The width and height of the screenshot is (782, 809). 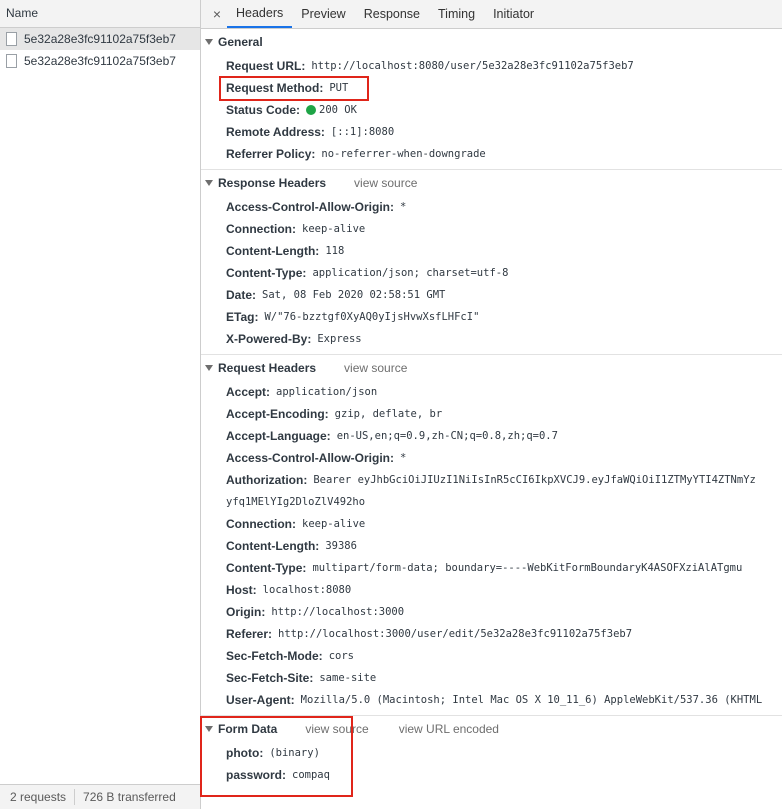 I want to click on header-key: Accept:, so click(x=248, y=392).